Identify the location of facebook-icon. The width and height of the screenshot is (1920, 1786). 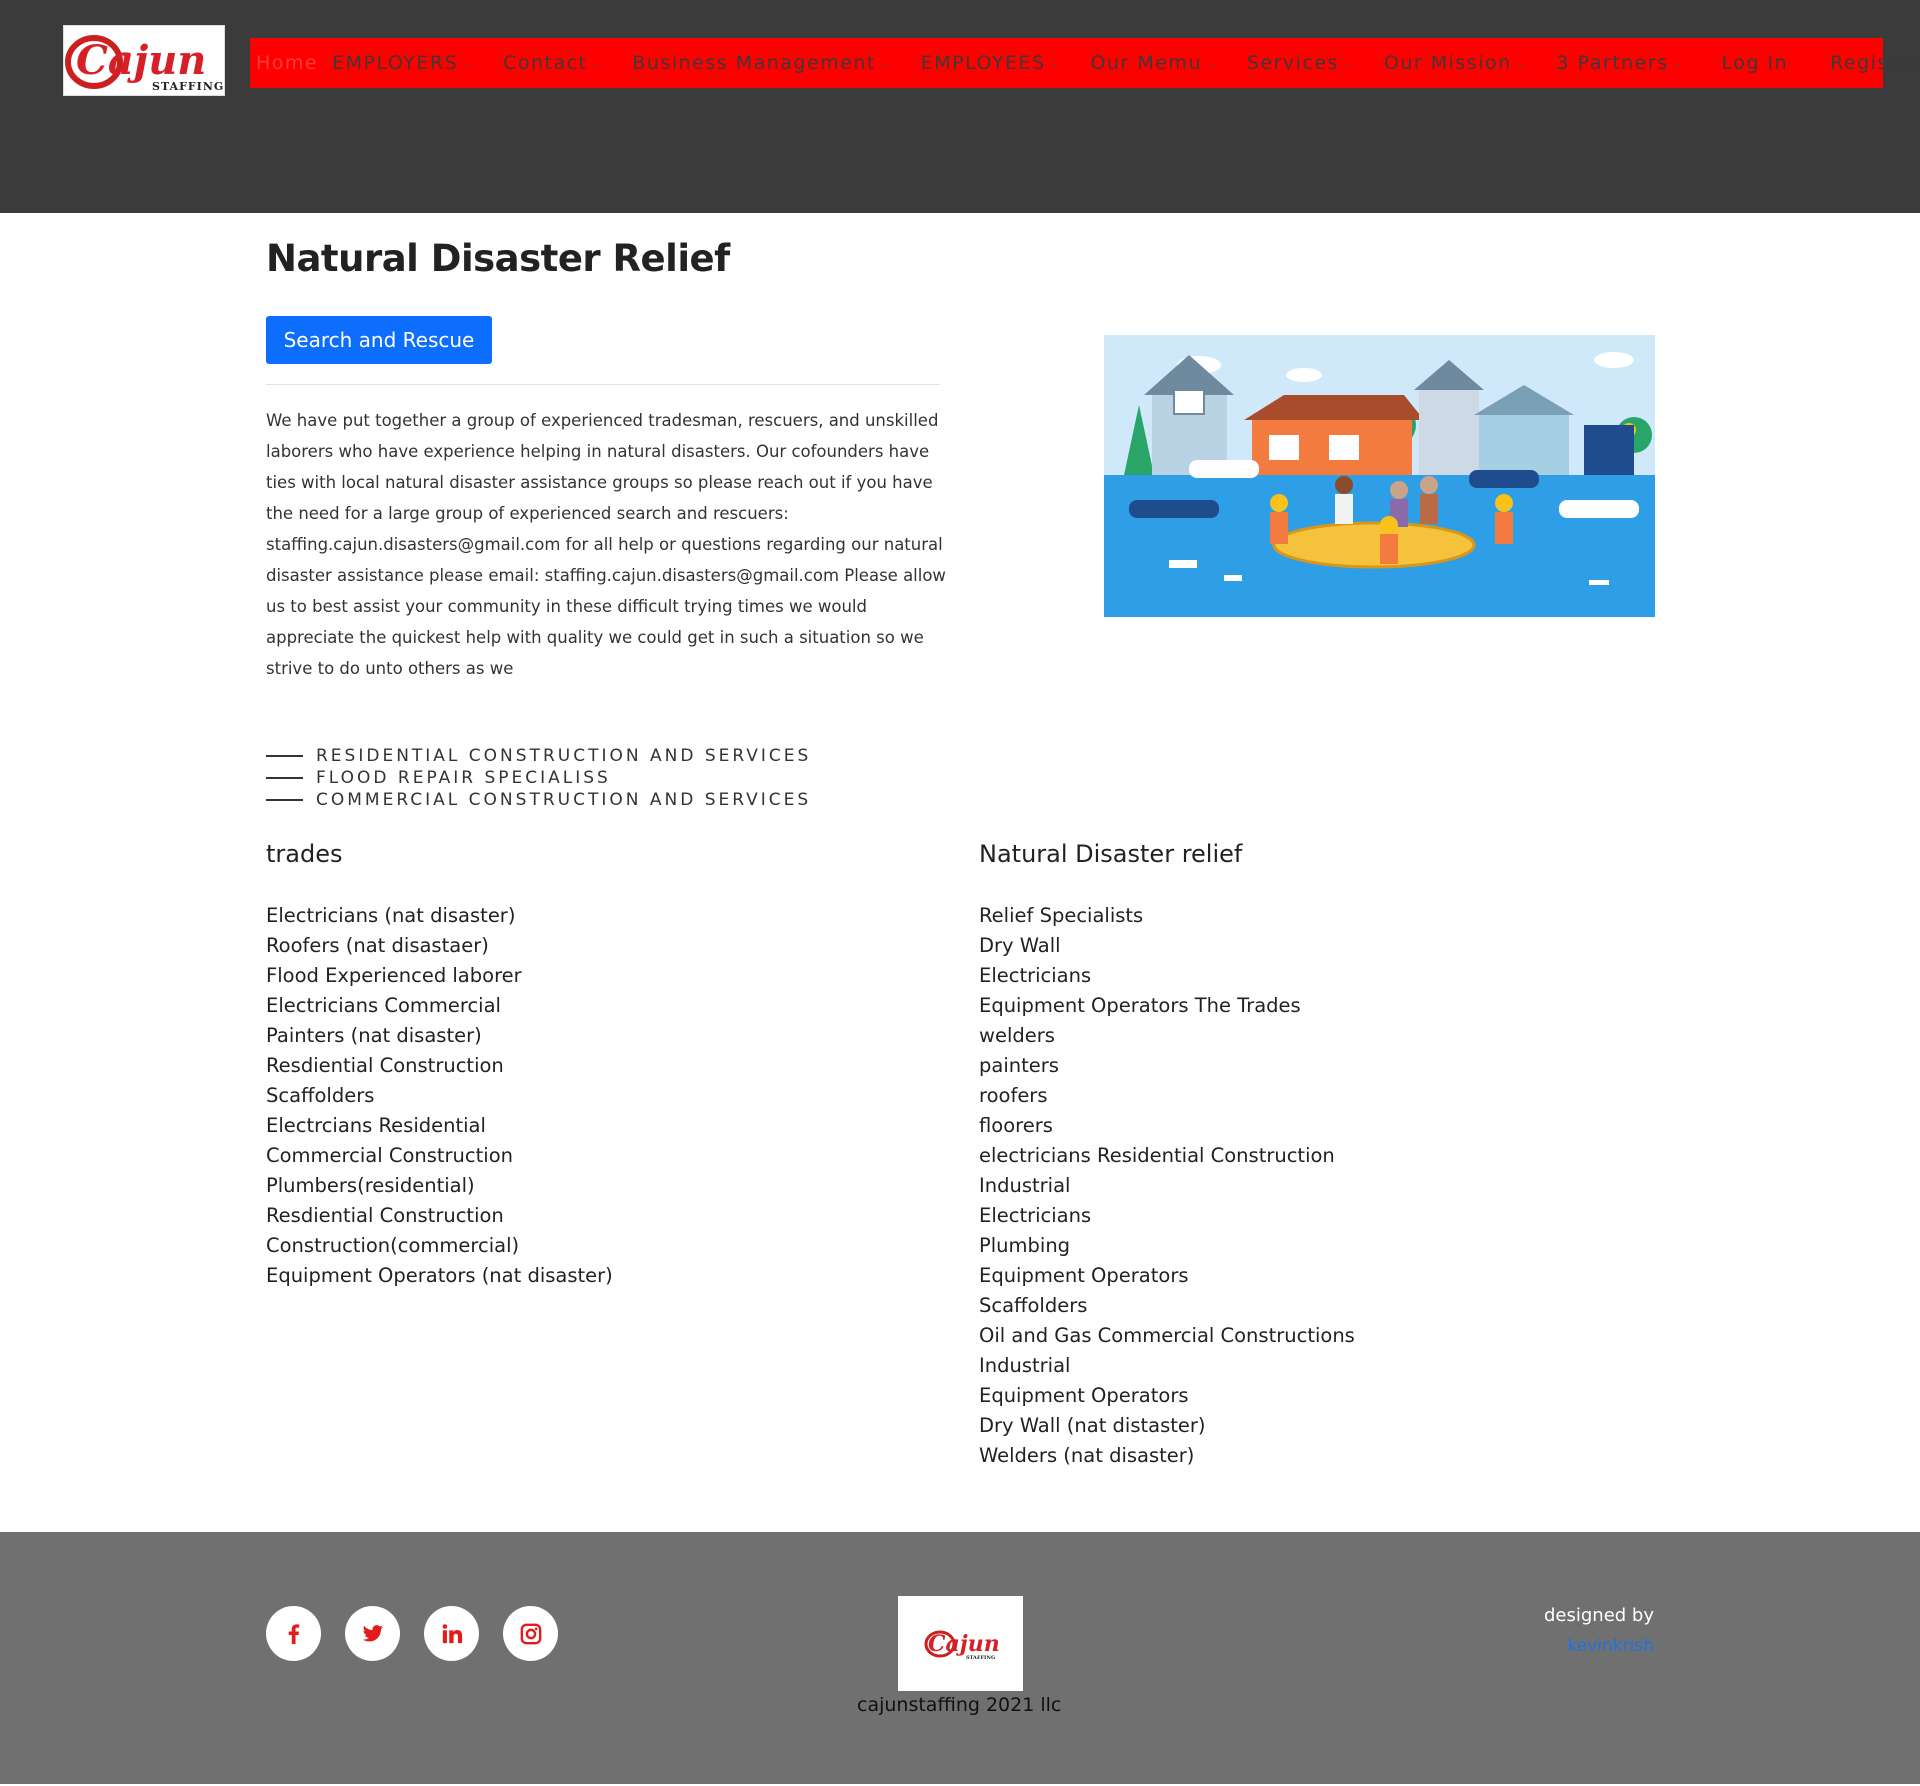
(293, 1633).